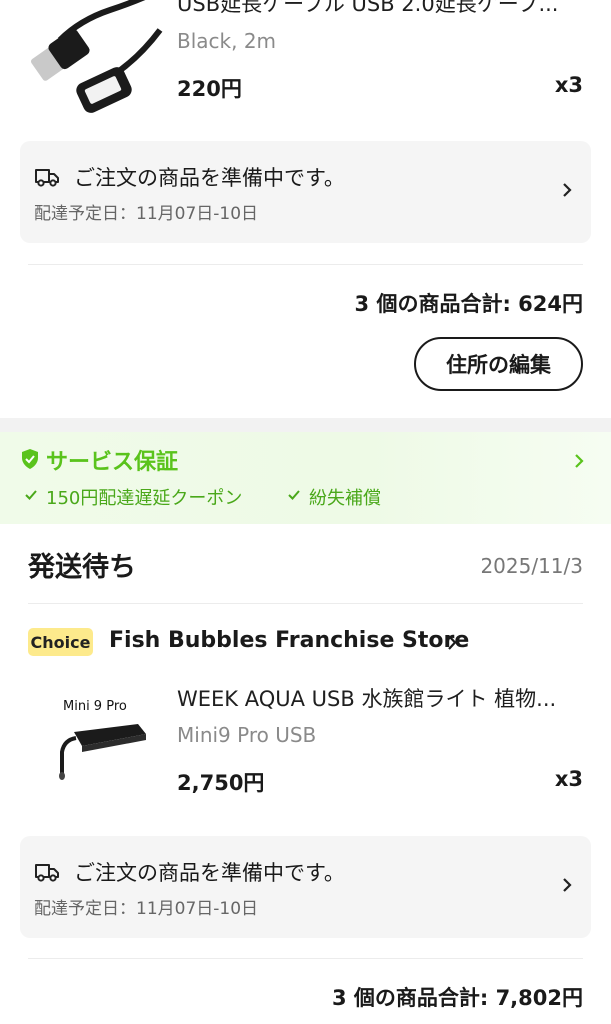 Image resolution: width=611 pixels, height=1024 pixels. Describe the element at coordinates (468, 304) in the screenshot. I see `order-total: 3 個の商品合計: 624円` at that location.